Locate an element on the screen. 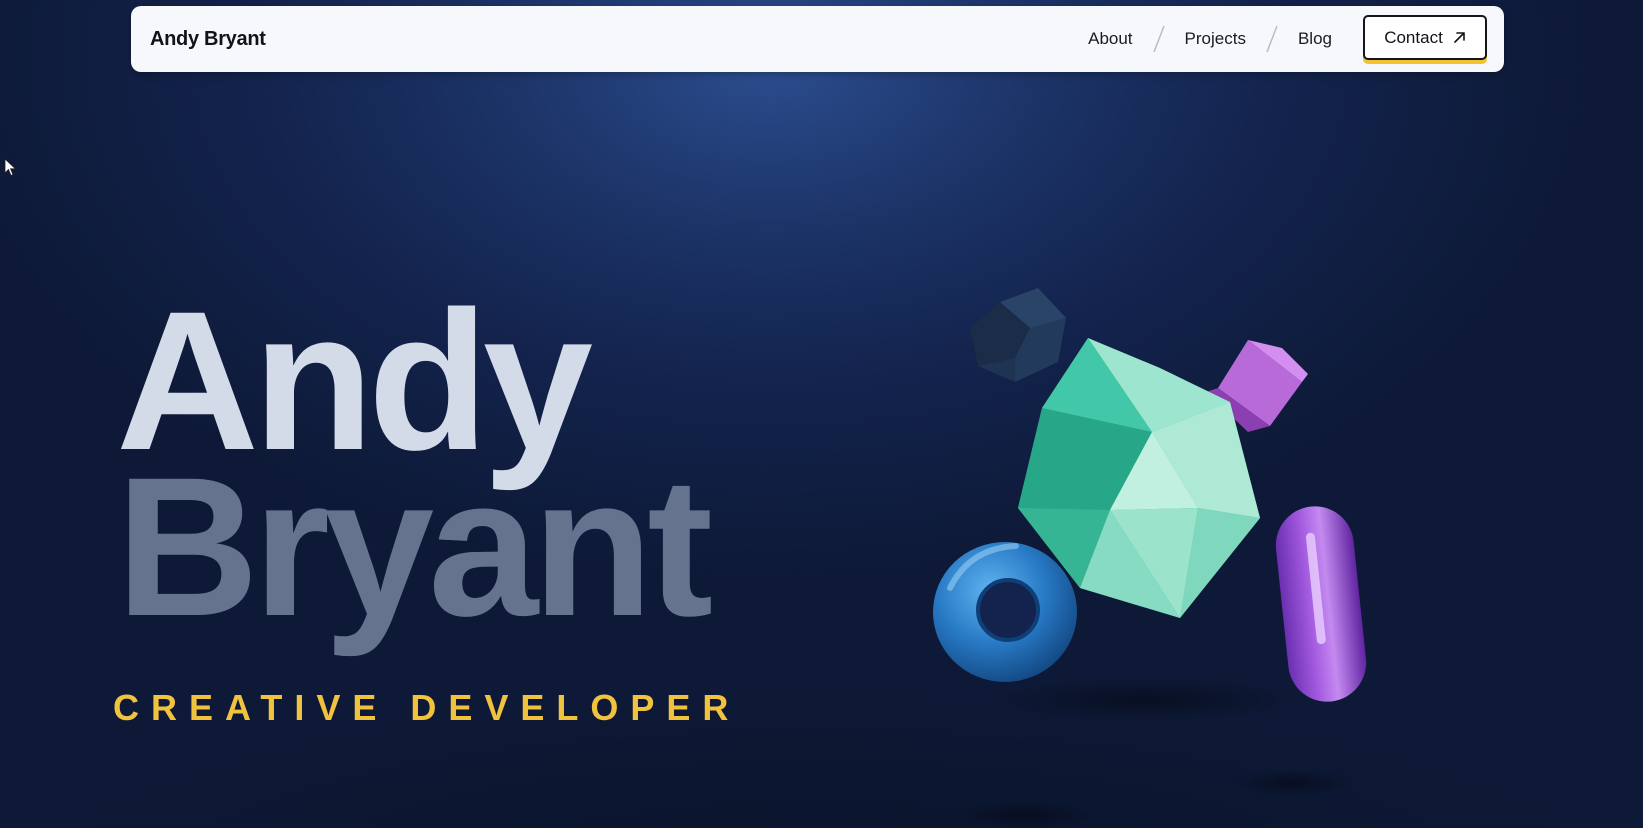  top-navbar: Andy Bryant About Projects Blog Contact is located at coordinates (817, 39).